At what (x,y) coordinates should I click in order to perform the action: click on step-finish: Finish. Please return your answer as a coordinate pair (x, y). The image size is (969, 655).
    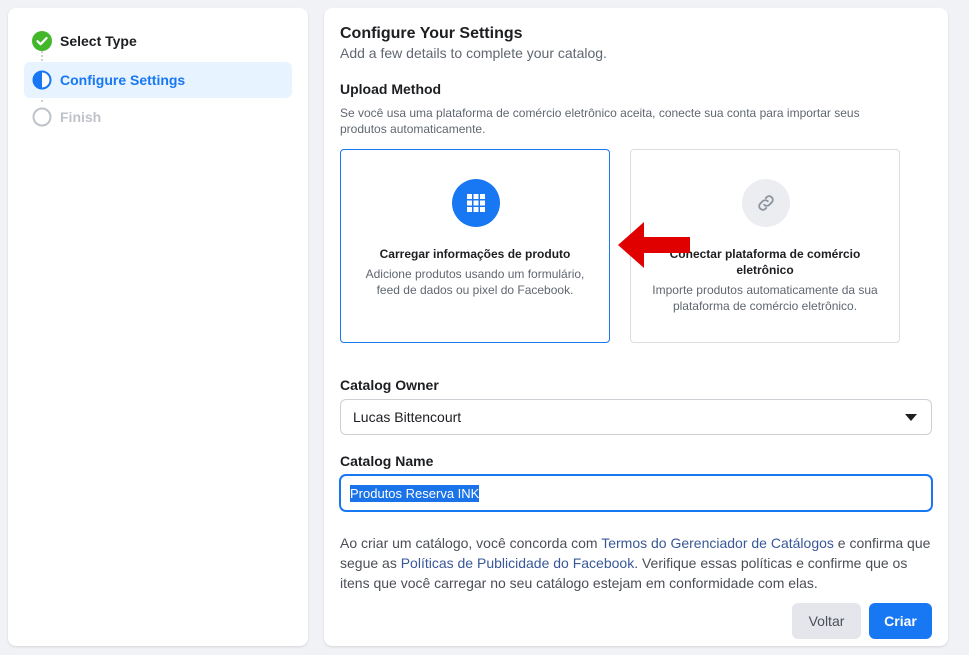
    Looking at the image, I should click on (158, 117).